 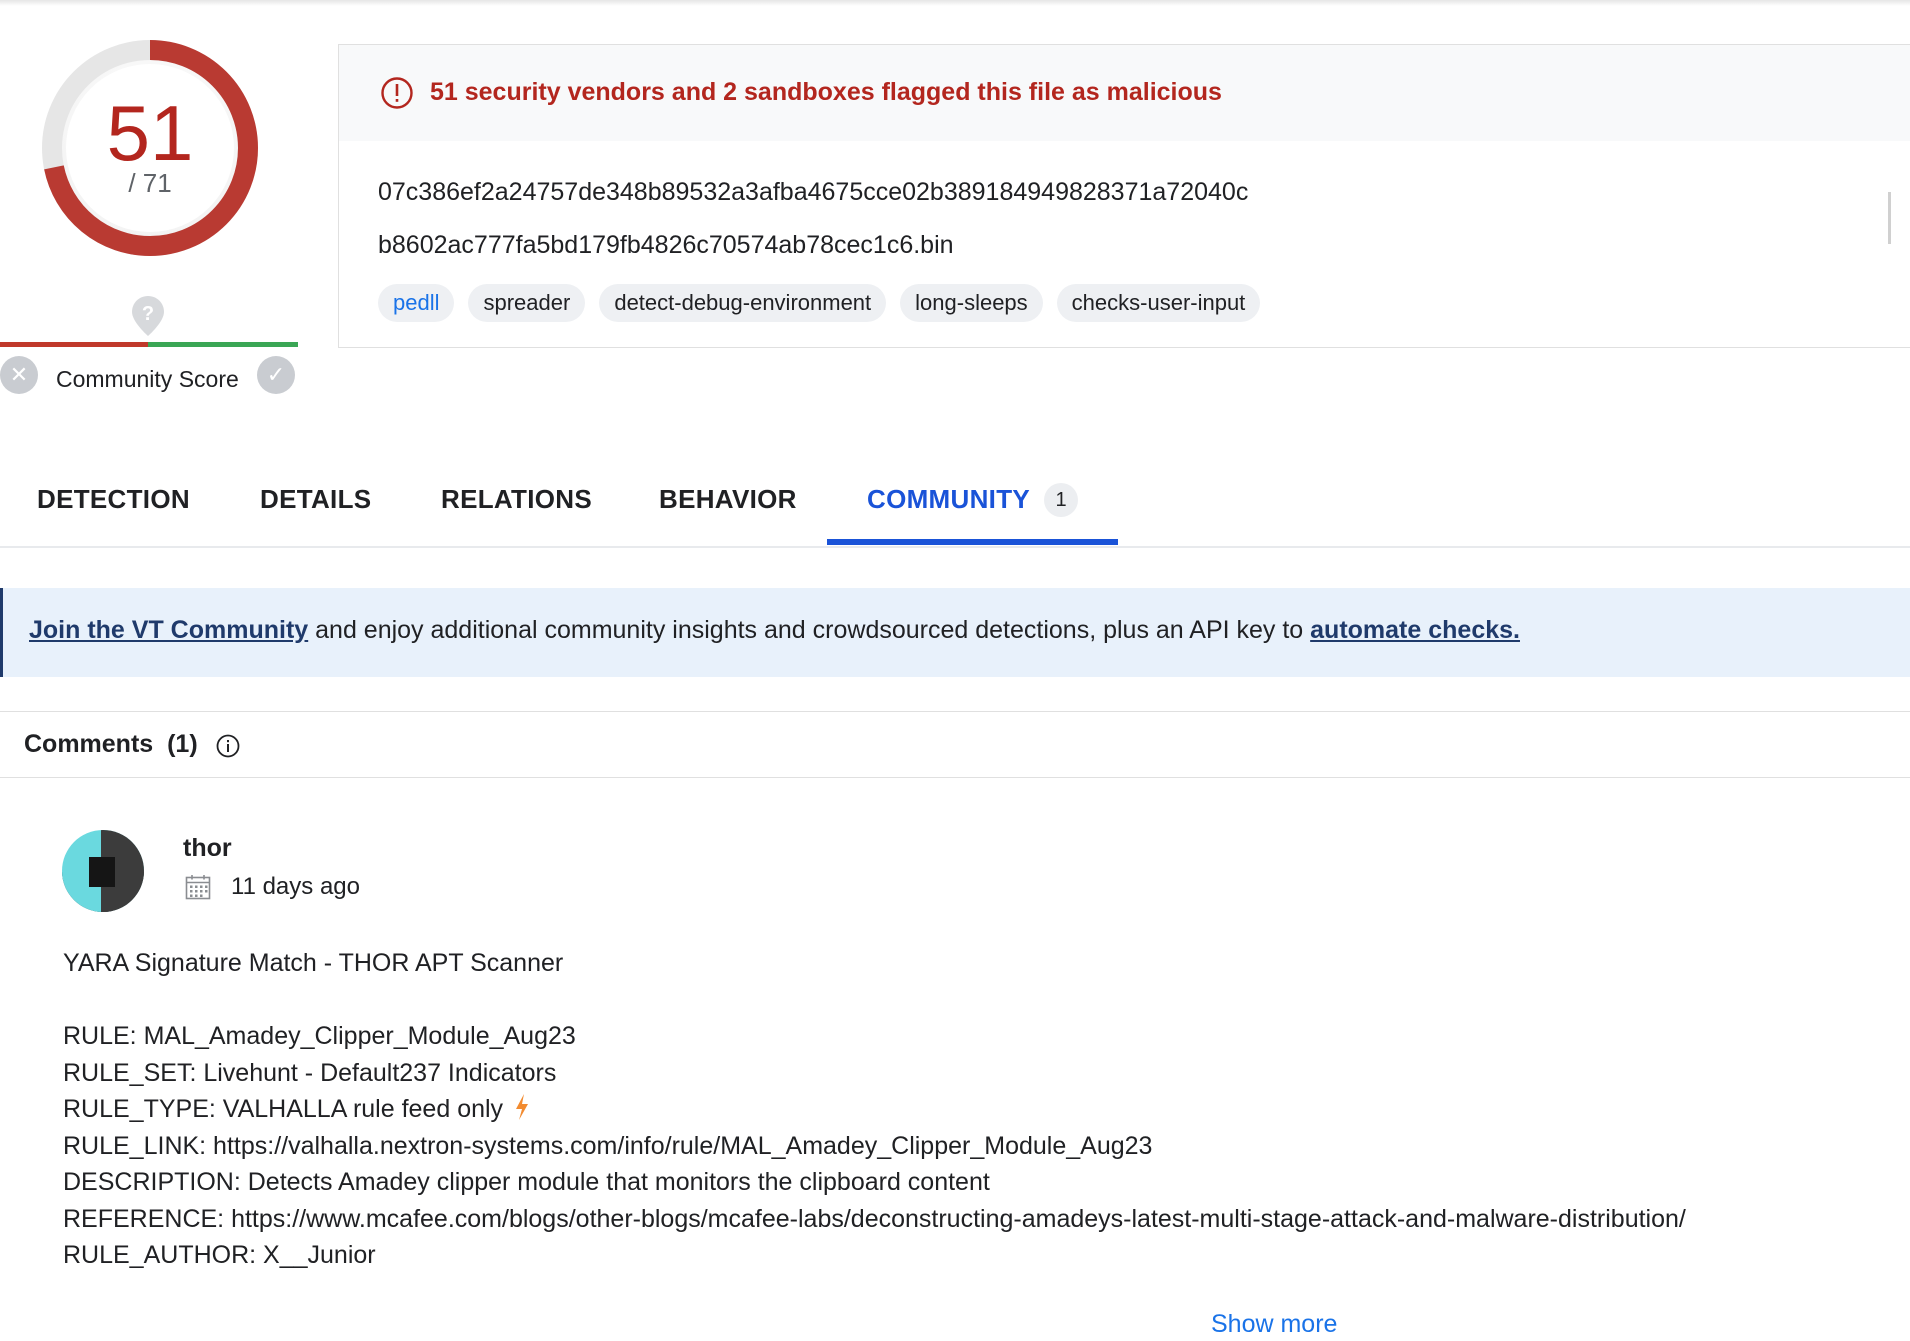 What do you see at coordinates (397, 93) in the screenshot?
I see `alert-circle-icon` at bounding box center [397, 93].